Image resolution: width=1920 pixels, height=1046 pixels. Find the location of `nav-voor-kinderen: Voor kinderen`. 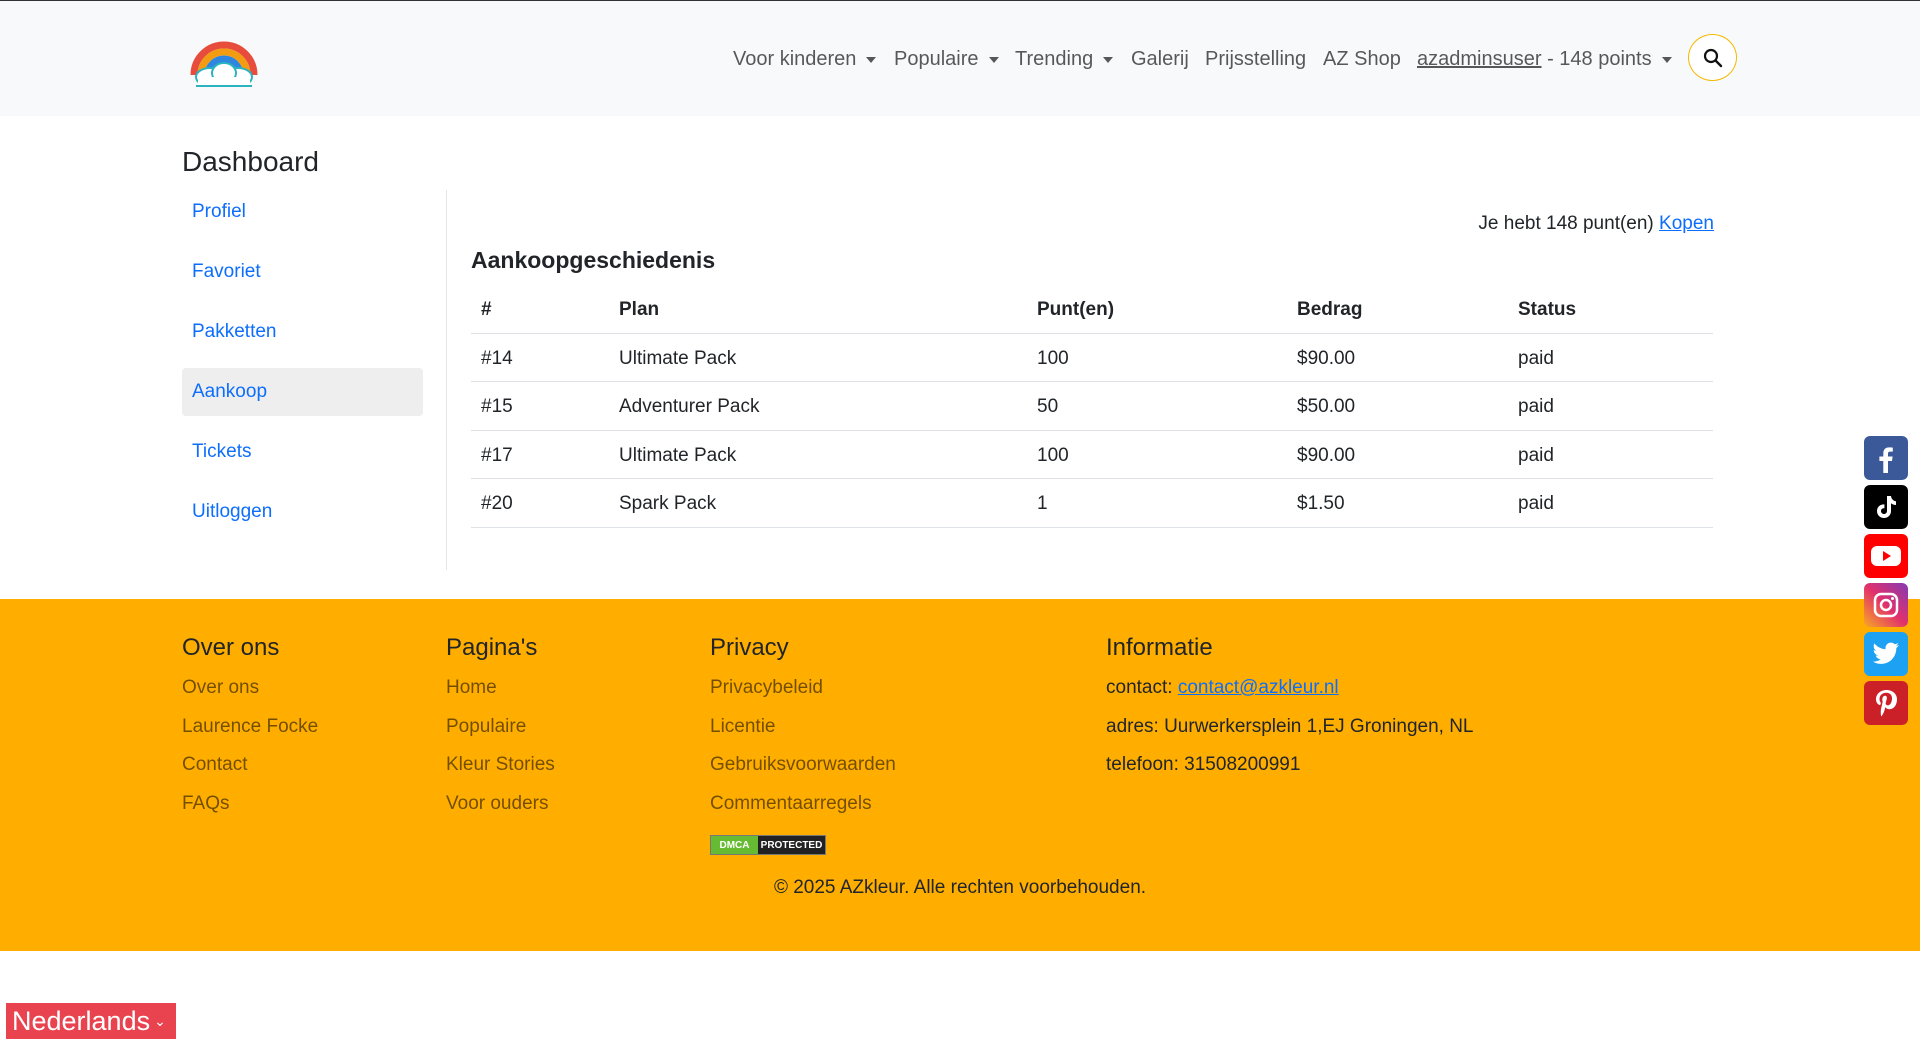

nav-voor-kinderen: Voor kinderen is located at coordinates (805, 59).